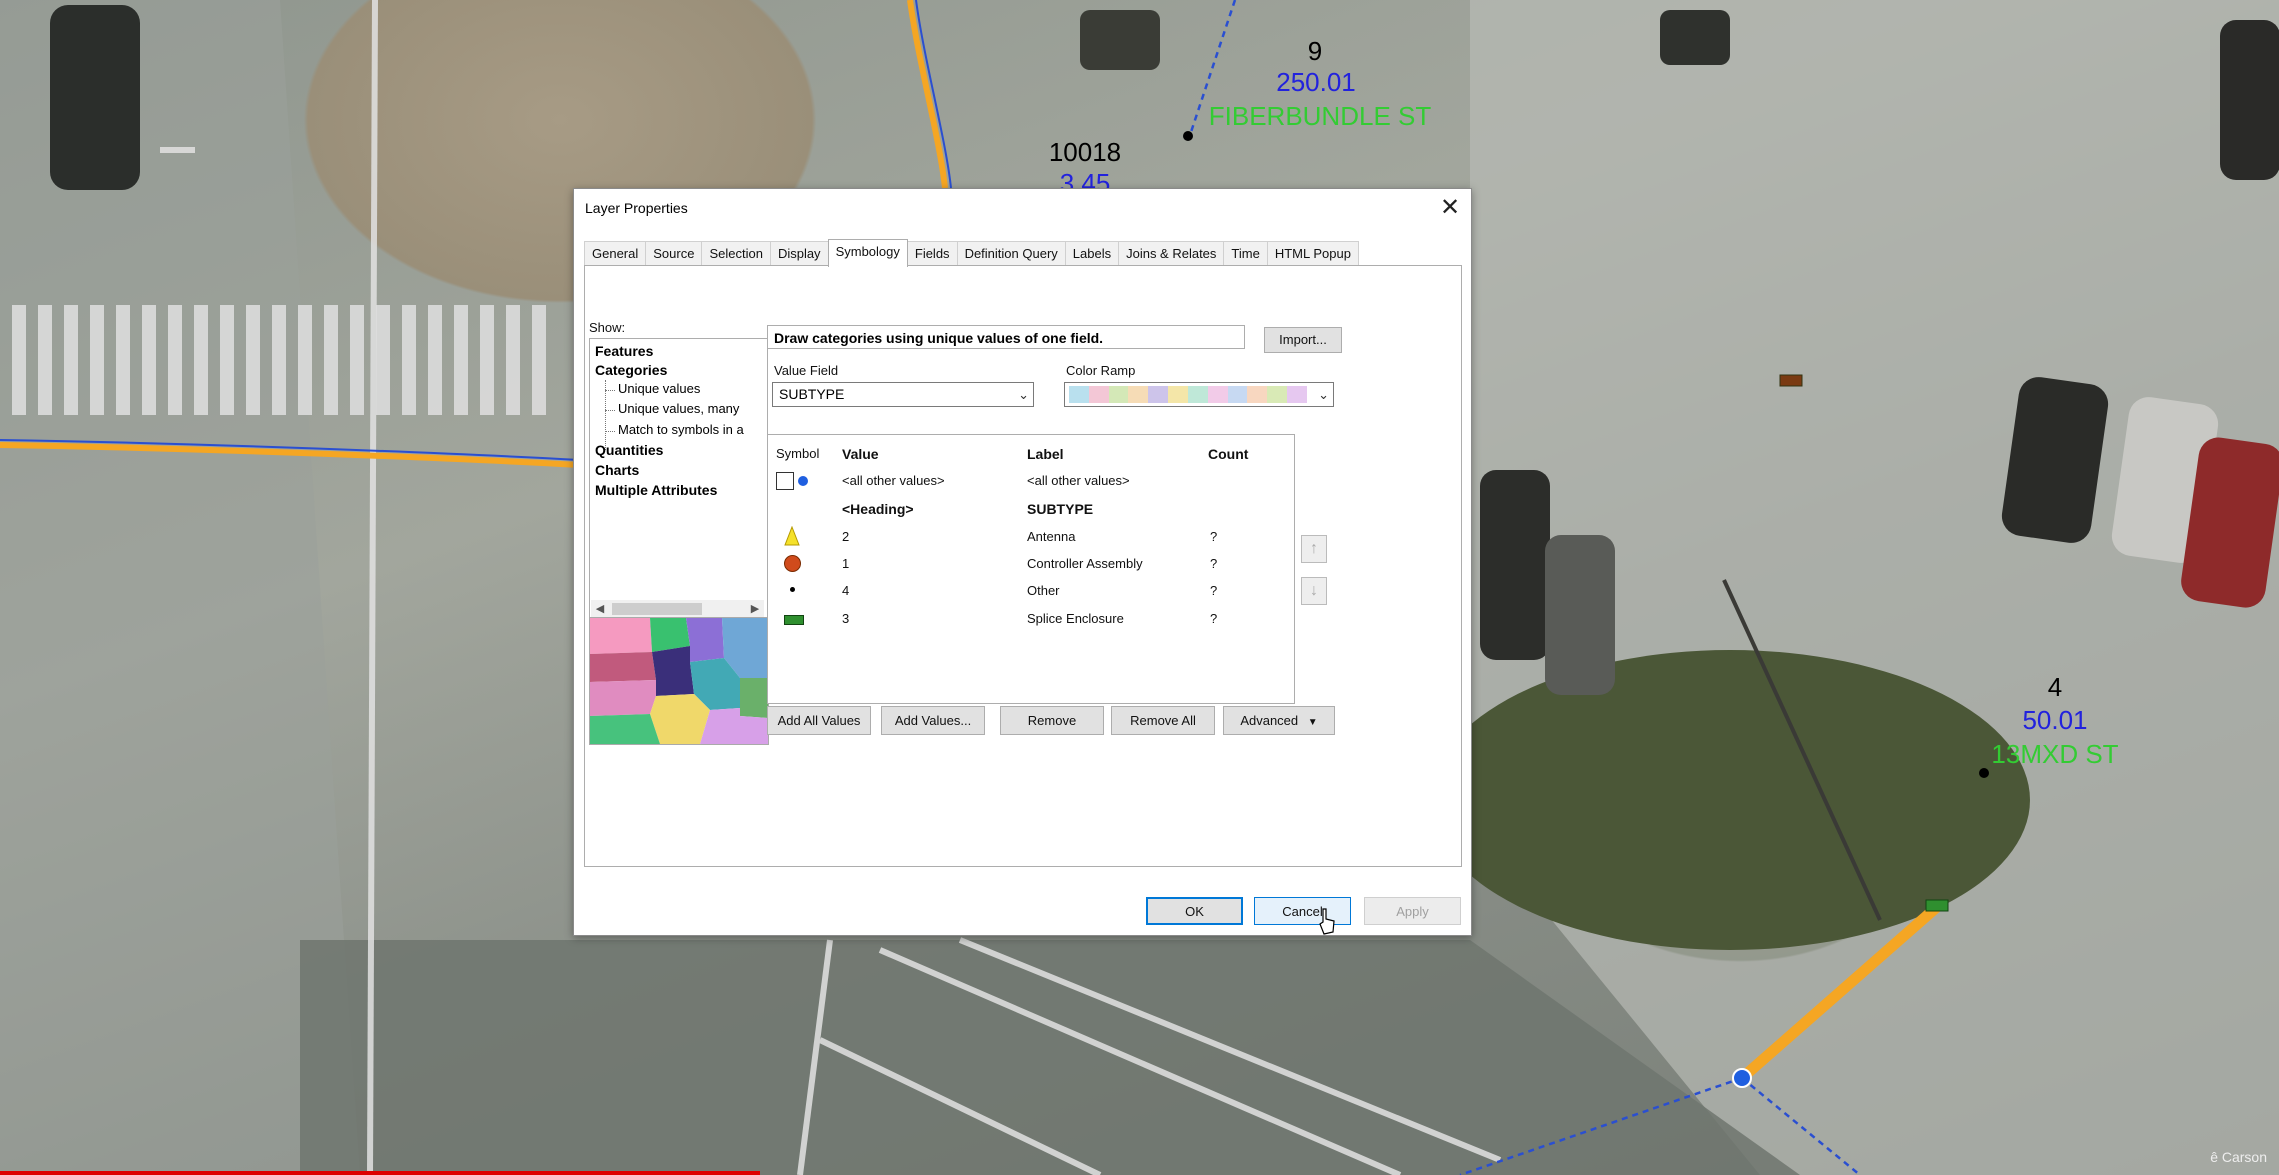 The height and width of the screenshot is (1175, 2279). Describe the element at coordinates (1315, 51) in the screenshot. I see `map-label-id: 9` at that location.